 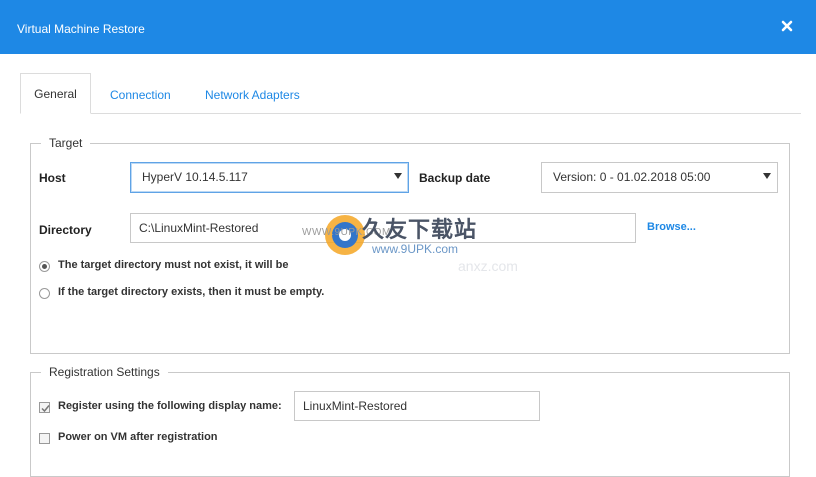 I want to click on option-not-exist-radio, so click(x=44, y=266).